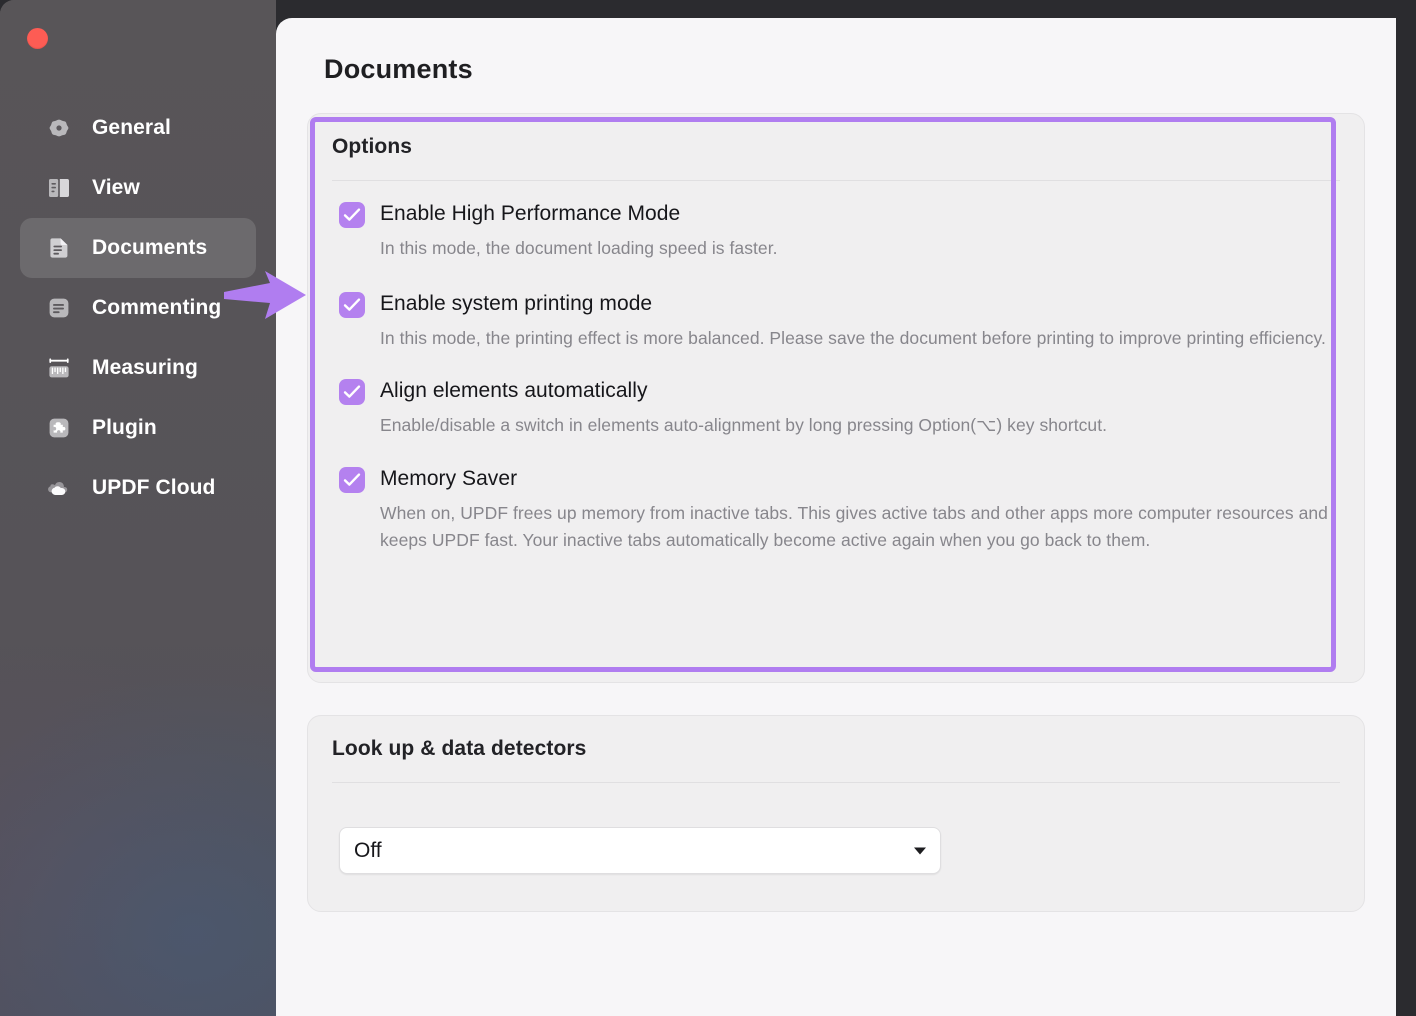  I want to click on sidebar-item-general: General, so click(138, 128).